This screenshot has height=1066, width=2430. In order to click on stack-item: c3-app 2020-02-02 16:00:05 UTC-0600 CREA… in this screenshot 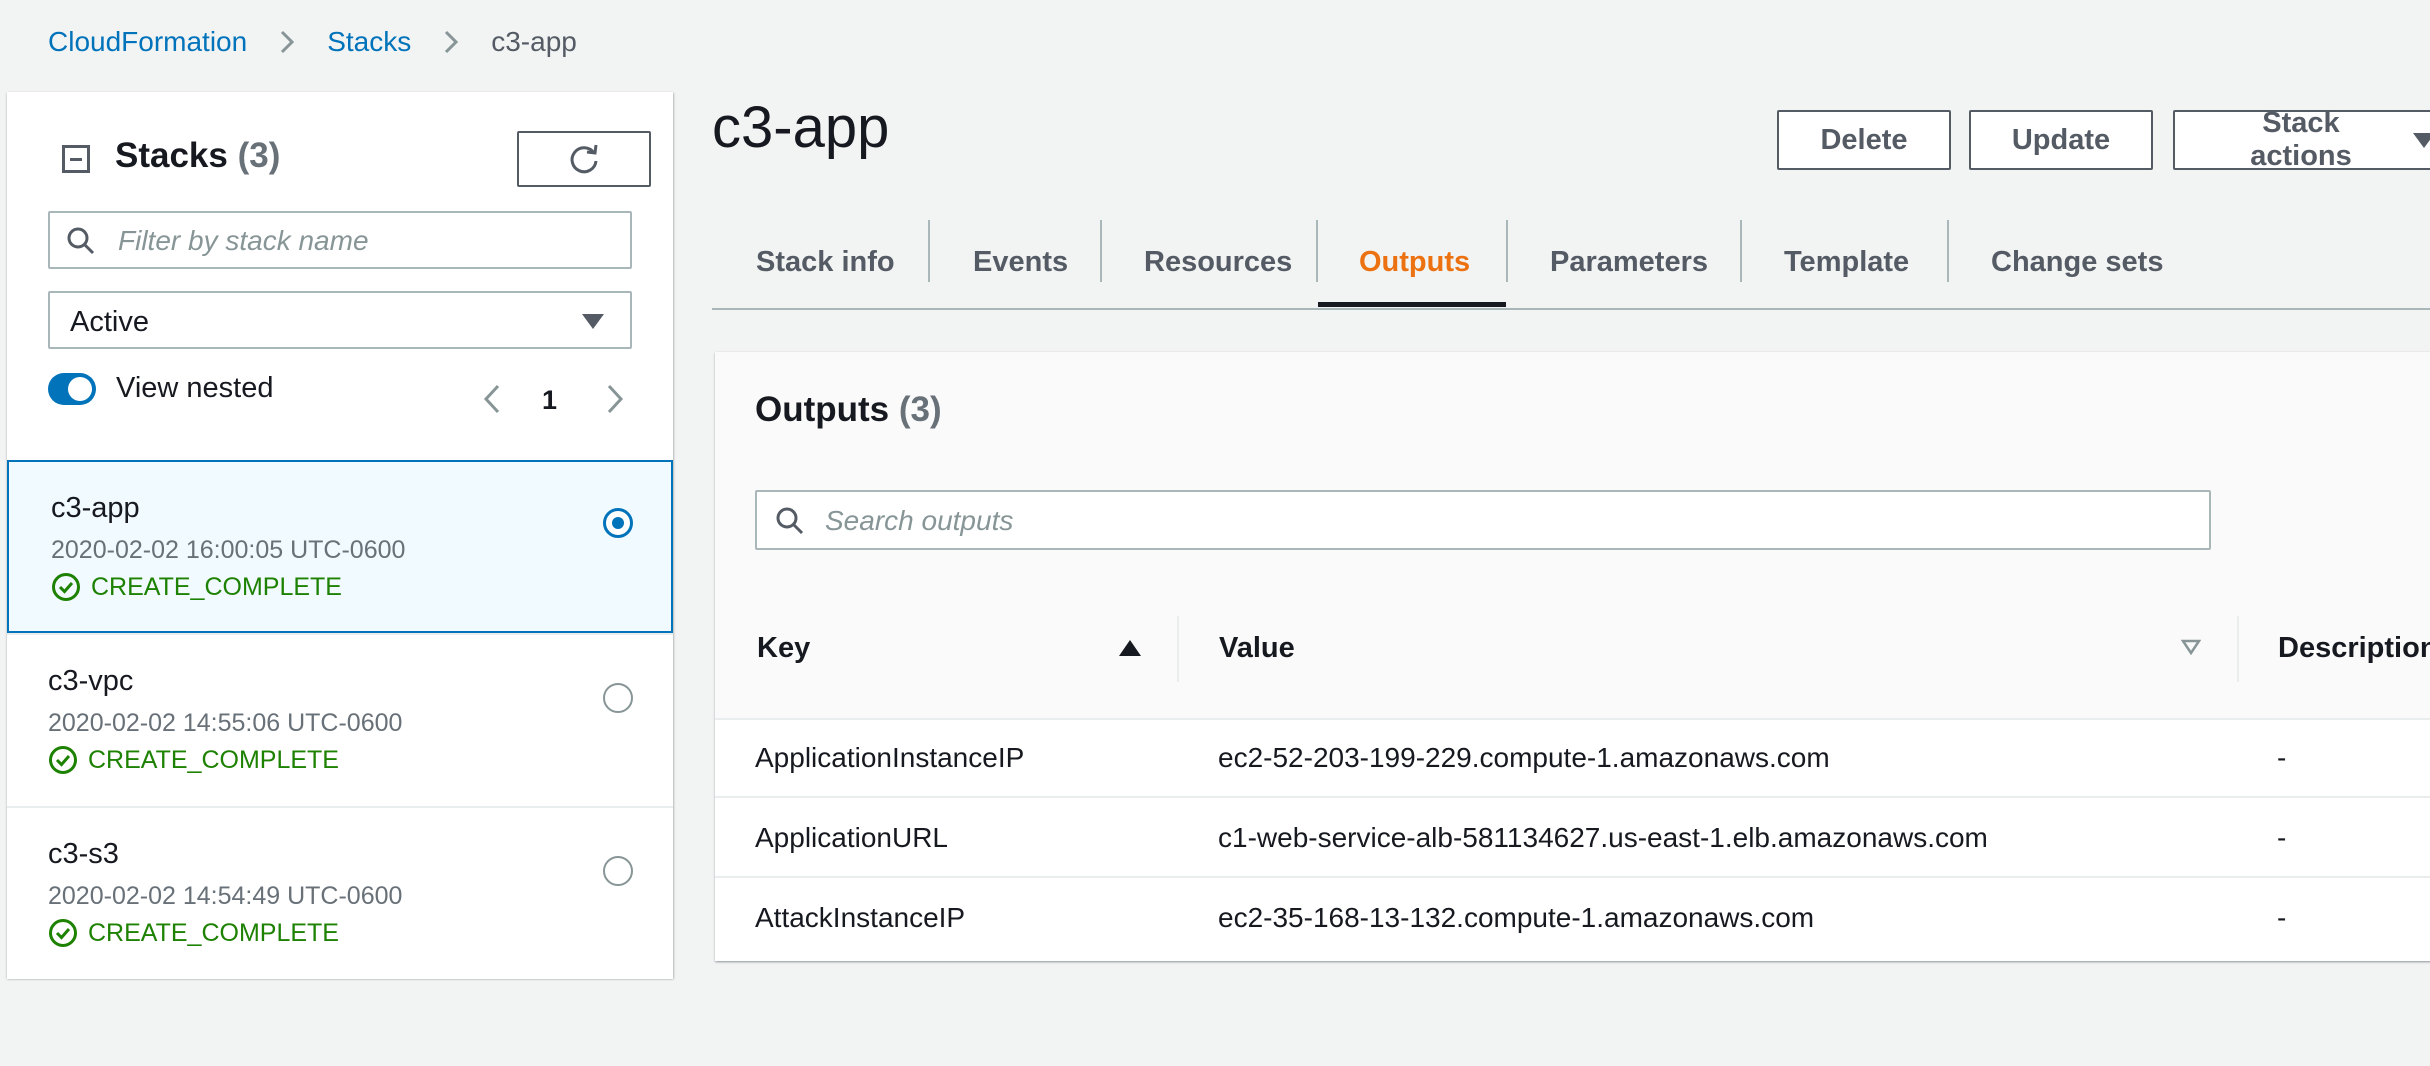, I will do `click(340, 546)`.